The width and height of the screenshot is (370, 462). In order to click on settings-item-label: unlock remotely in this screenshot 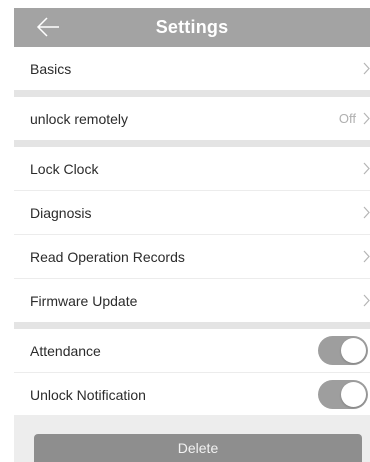, I will do `click(79, 118)`.